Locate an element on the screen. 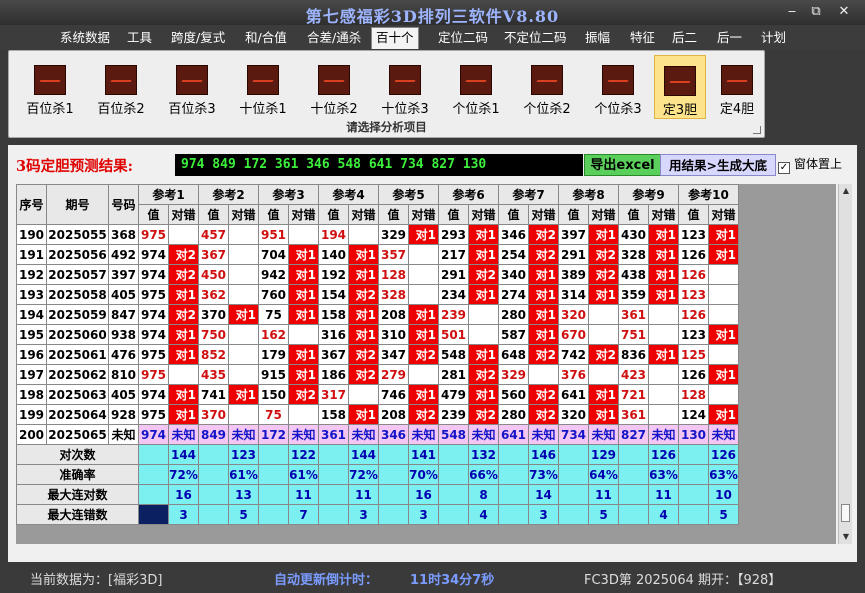 Image resolution: width=865 pixels, height=593 pixels. ribbon-button: 十位杀3 is located at coordinates (405, 87).